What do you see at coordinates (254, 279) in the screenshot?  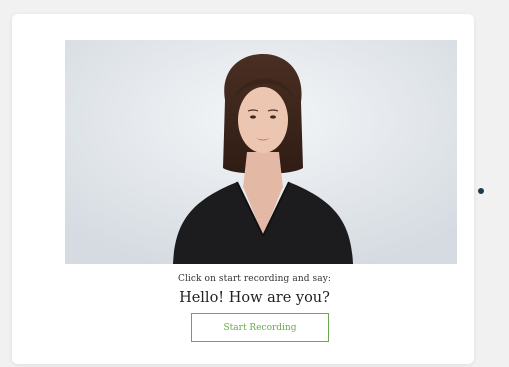 I see `instruction-text: Click on start recording and say:` at bounding box center [254, 279].